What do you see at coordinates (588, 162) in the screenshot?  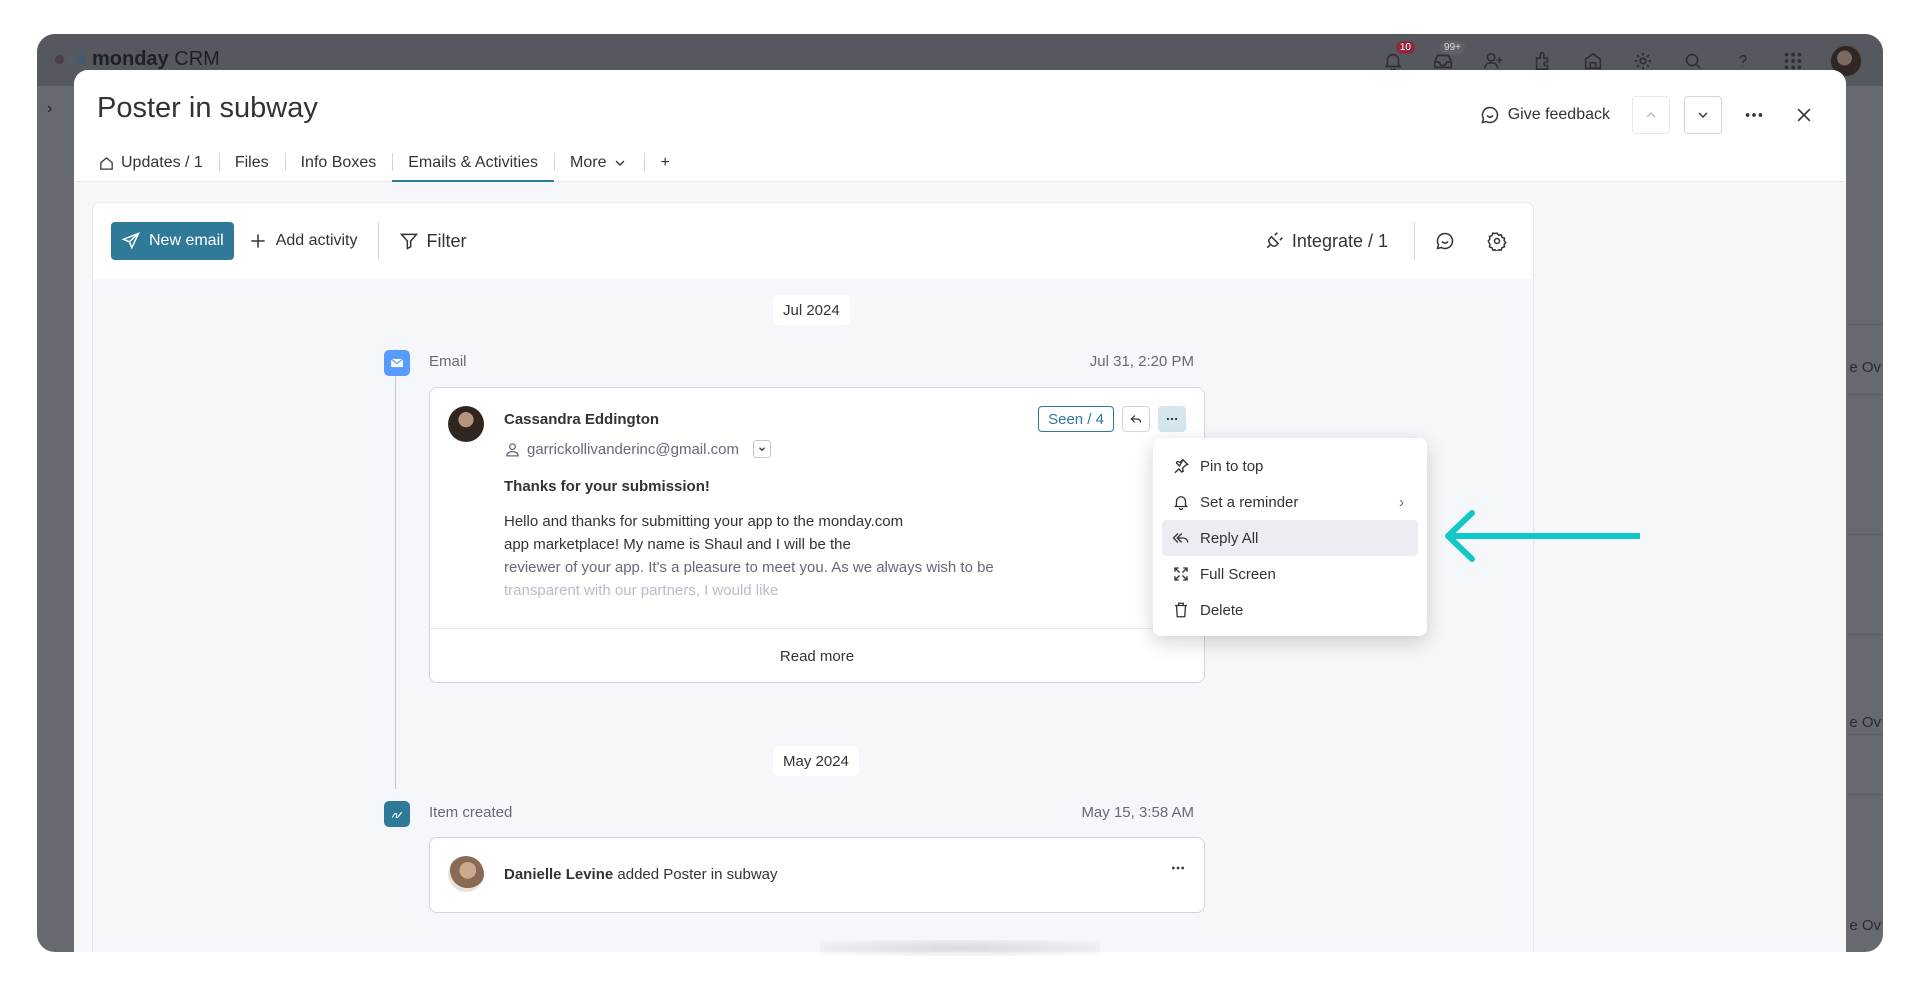 I see `tab-label: More` at bounding box center [588, 162].